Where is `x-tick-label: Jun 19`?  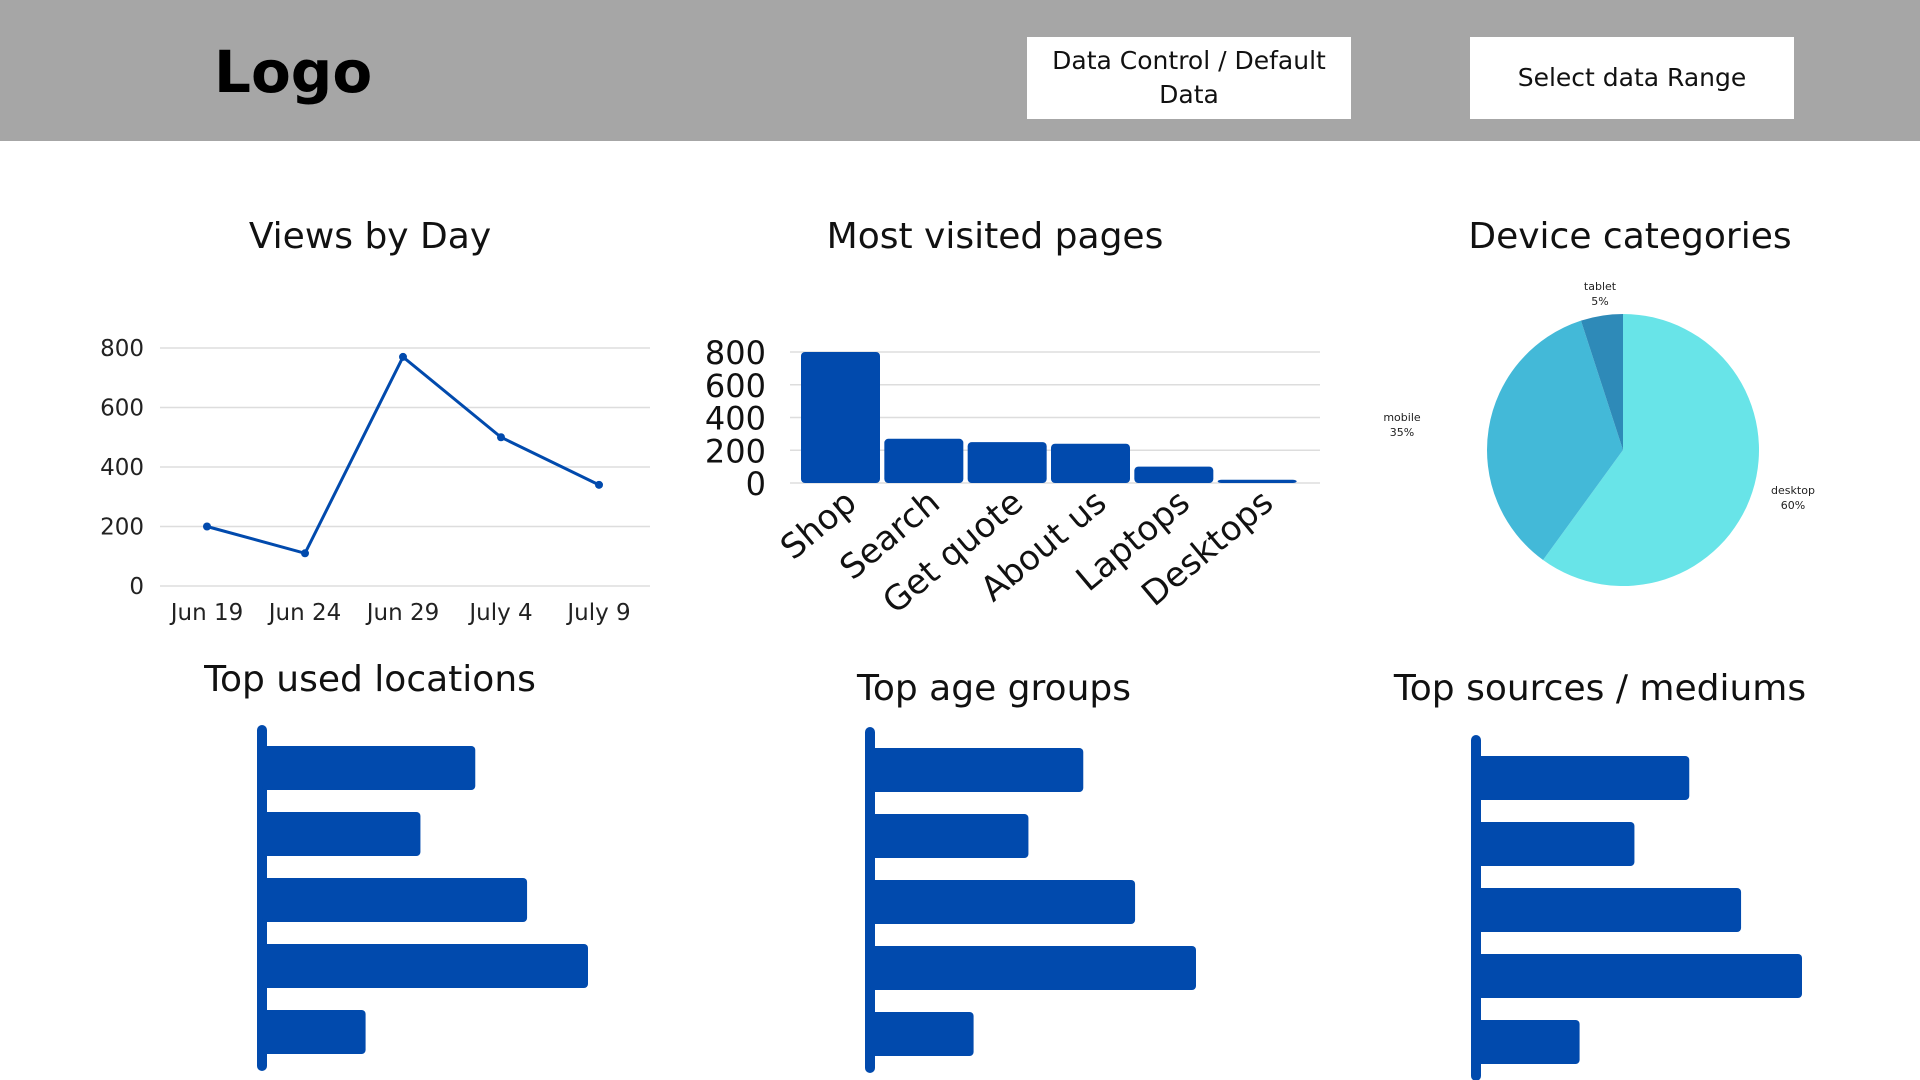
x-tick-label: Jun 19 is located at coordinates (206, 613).